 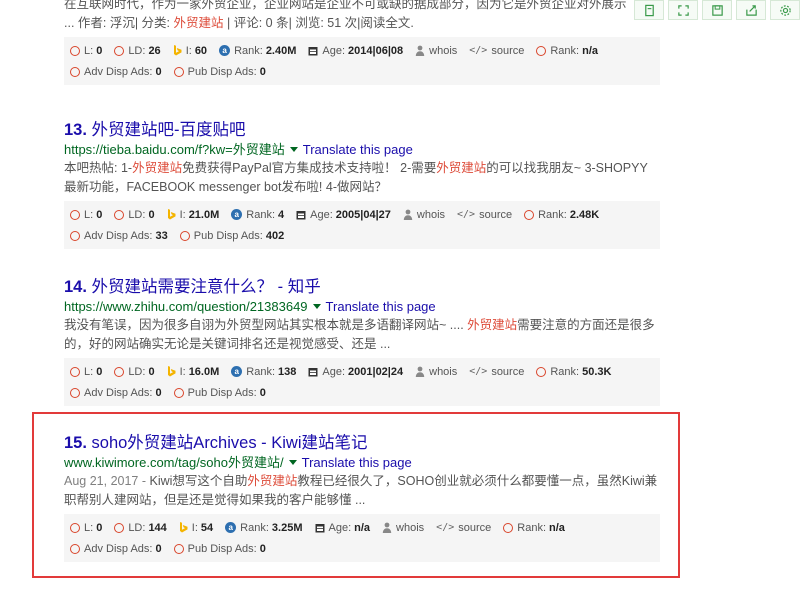 What do you see at coordinates (196, 528) in the screenshot?
I see `metric-i: I: 54` at bounding box center [196, 528].